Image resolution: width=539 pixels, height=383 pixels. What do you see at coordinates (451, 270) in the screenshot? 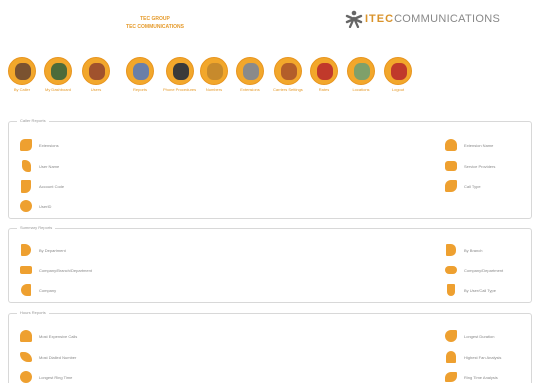
I see `company-department-report-icon` at bounding box center [451, 270].